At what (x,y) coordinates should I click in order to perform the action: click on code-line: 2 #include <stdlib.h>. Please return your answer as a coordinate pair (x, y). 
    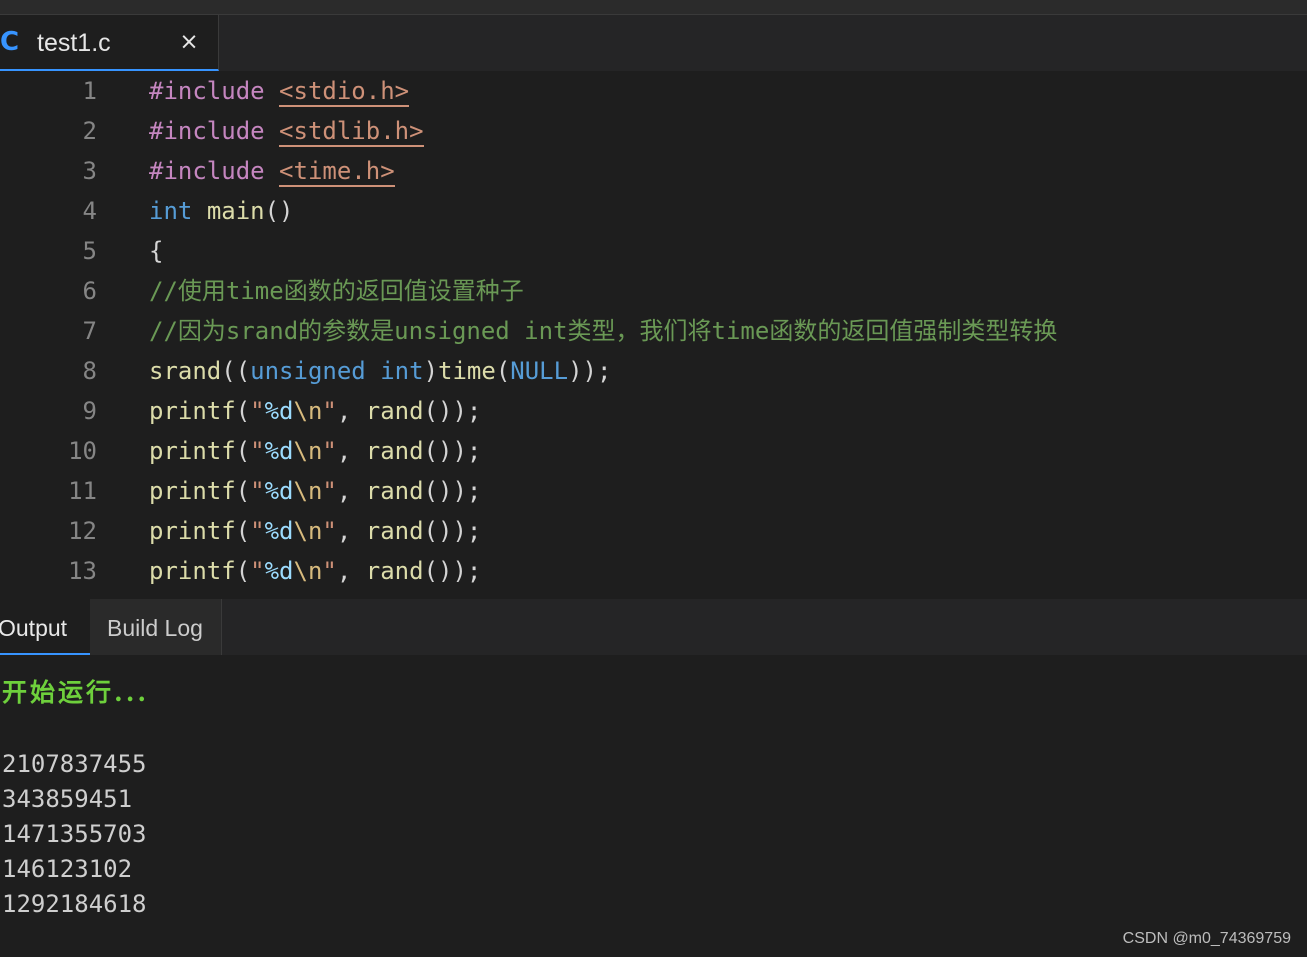
    Looking at the image, I should click on (653, 131).